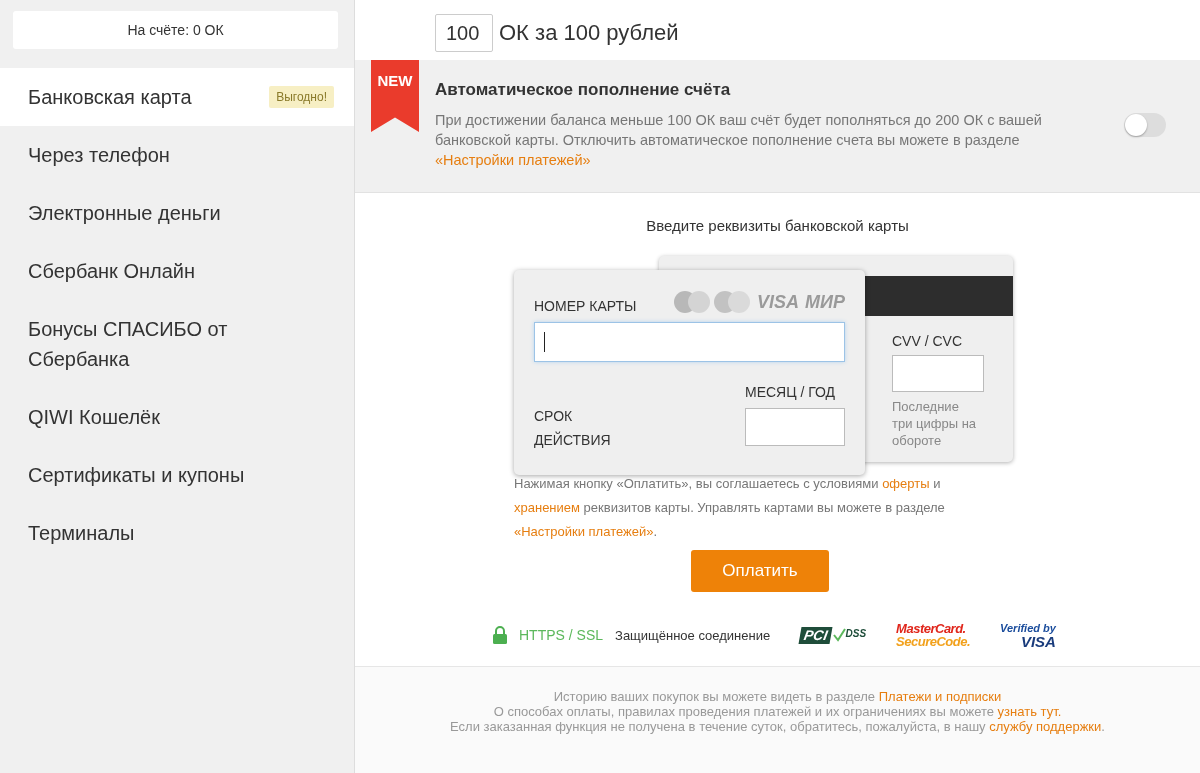  What do you see at coordinates (177, 417) in the screenshot?
I see `payment-method-item: QIWI Кошелёк` at bounding box center [177, 417].